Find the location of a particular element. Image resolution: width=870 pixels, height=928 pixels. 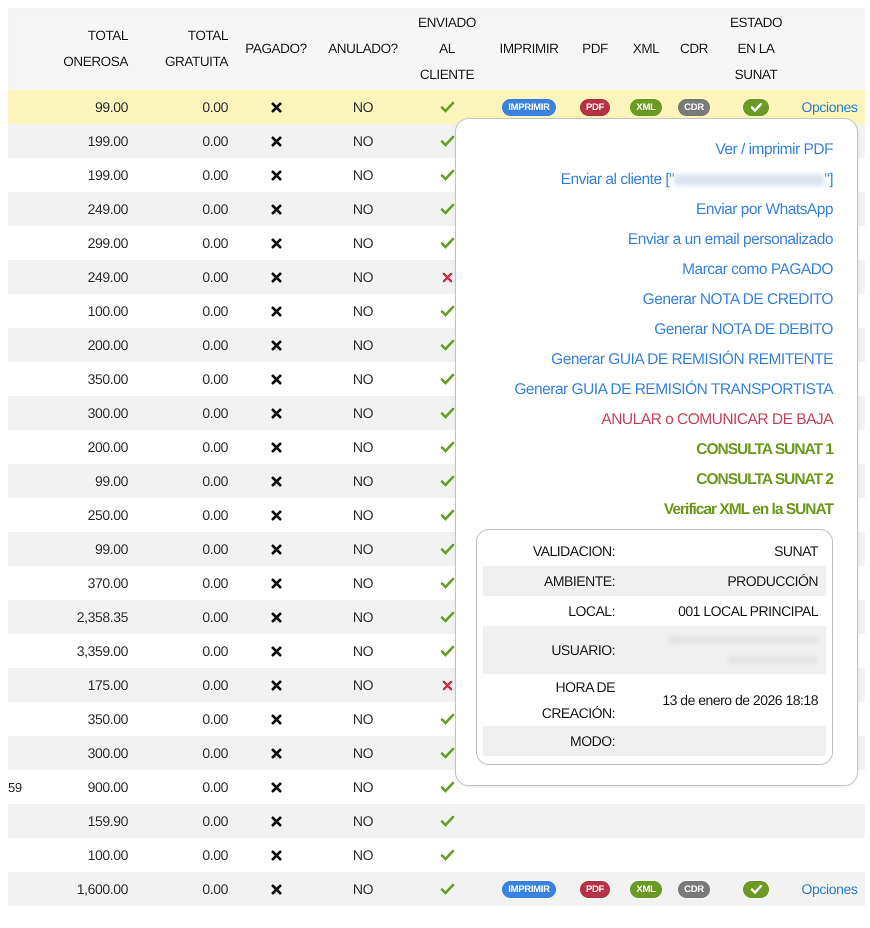

column-header: ENVIADO AL CLIENTE is located at coordinates (447, 49).